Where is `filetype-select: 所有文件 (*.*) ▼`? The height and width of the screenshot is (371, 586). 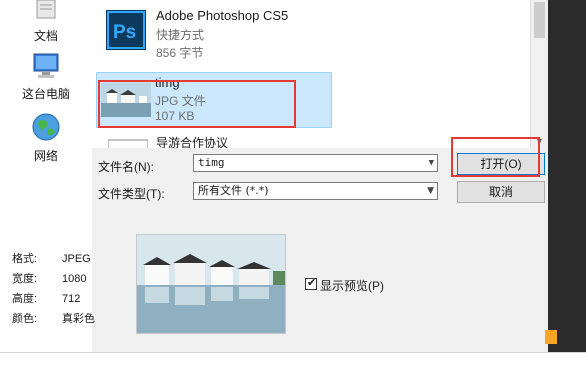
filetype-select: 所有文件 (*.*) ▼ is located at coordinates (315, 191).